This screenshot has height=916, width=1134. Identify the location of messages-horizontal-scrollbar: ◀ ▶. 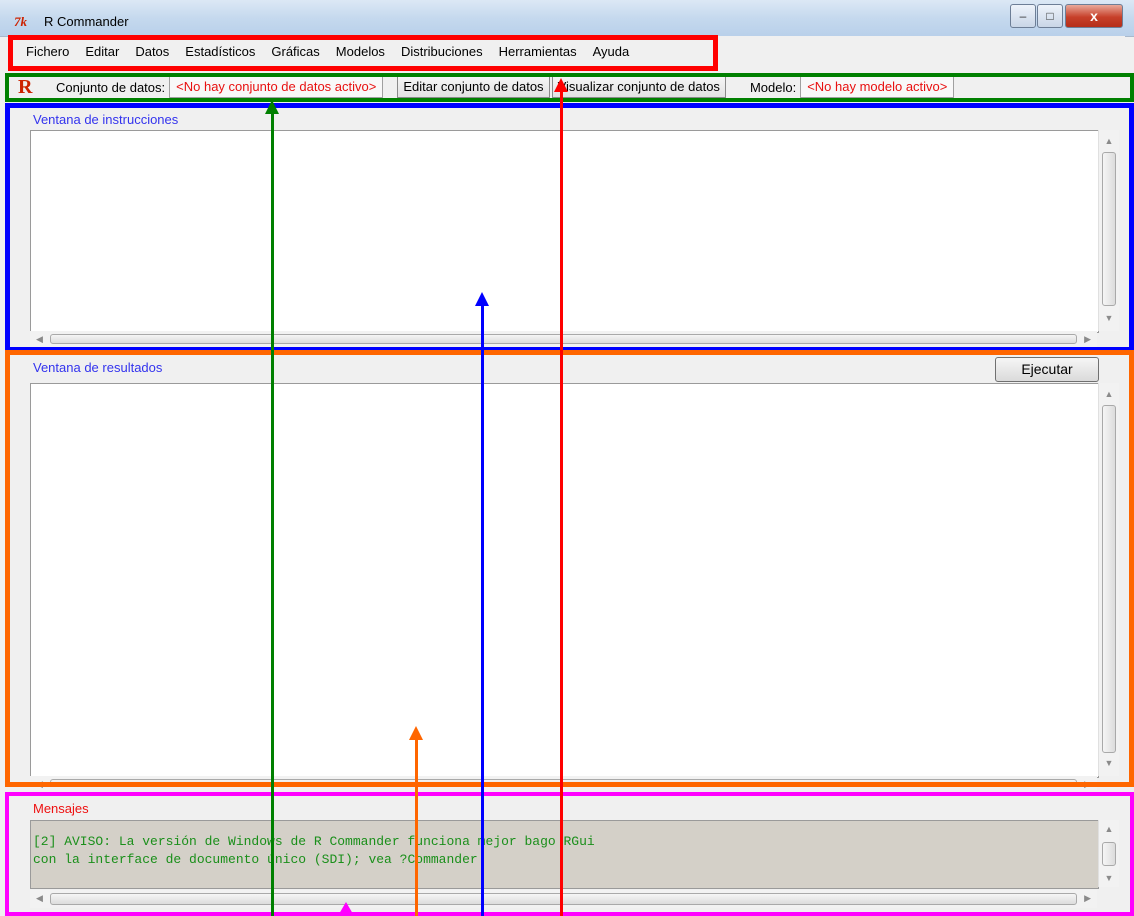
(563, 899).